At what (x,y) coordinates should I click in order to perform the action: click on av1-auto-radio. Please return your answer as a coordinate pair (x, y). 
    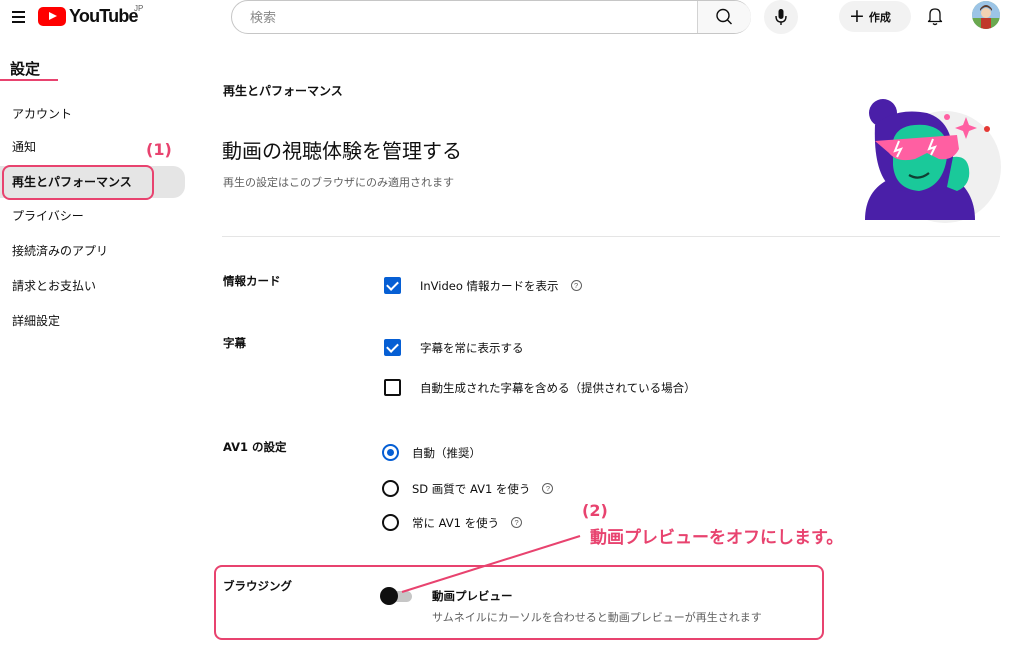
    Looking at the image, I should click on (390, 452).